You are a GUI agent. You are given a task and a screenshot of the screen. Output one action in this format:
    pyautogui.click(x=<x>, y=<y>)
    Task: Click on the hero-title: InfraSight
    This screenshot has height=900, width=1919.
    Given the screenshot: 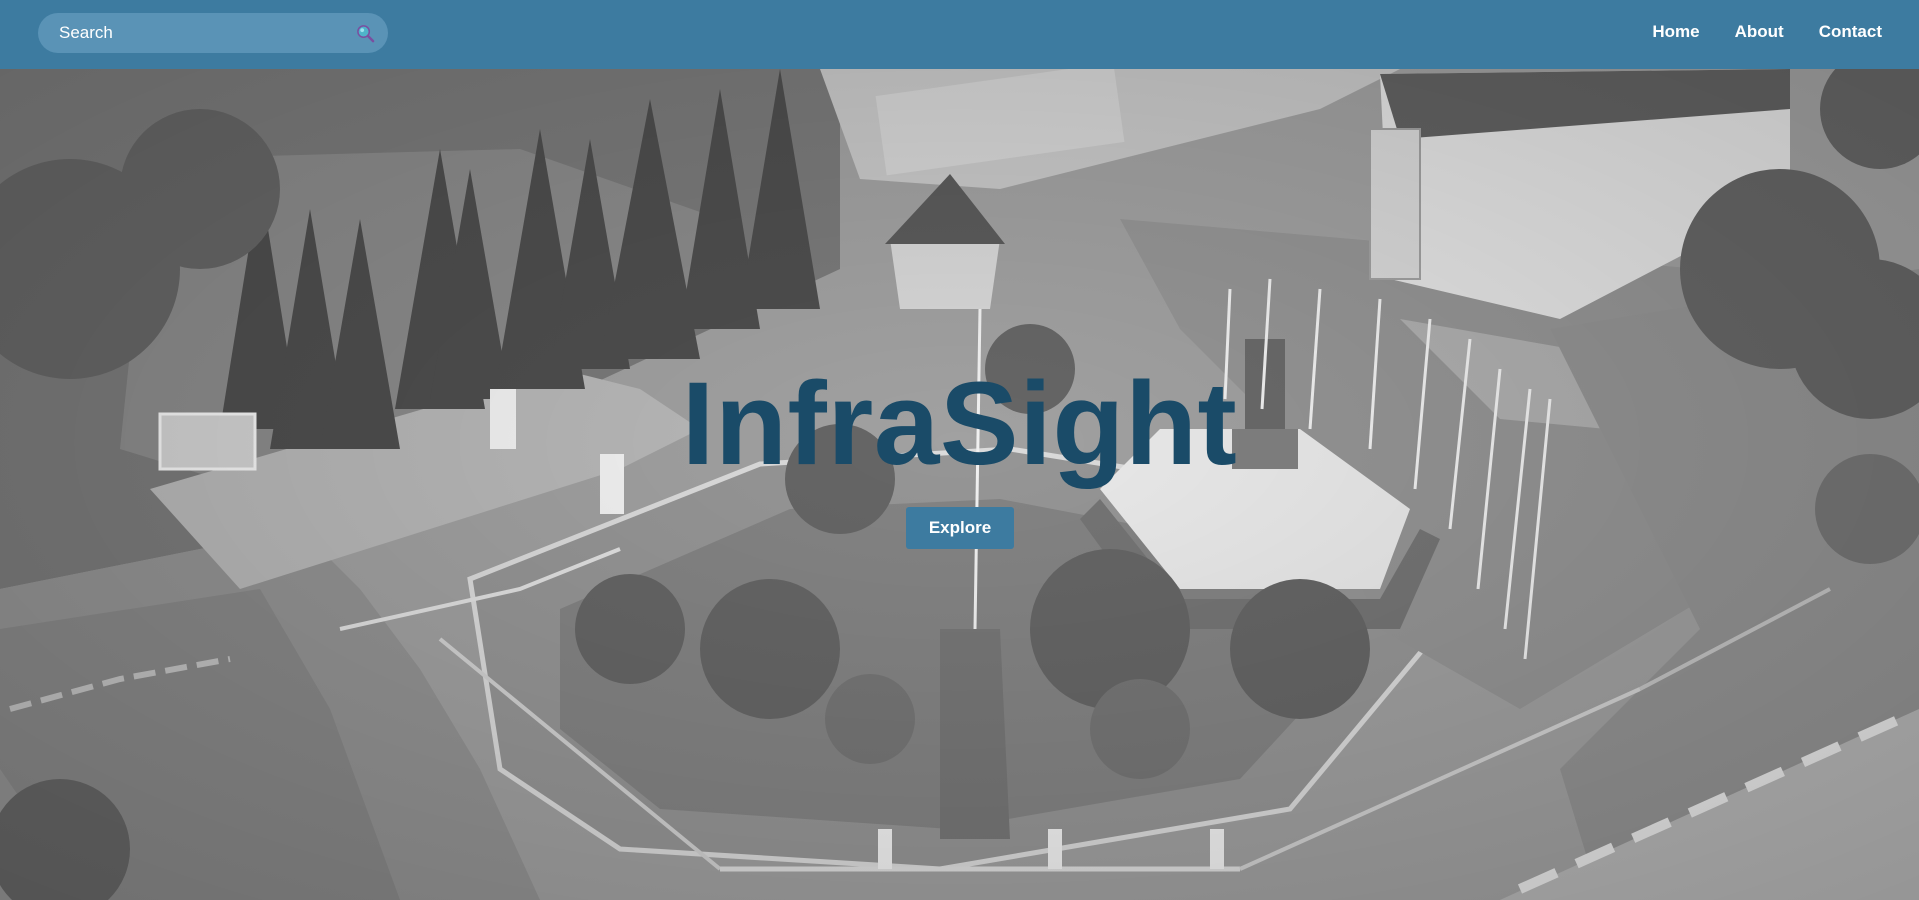 What is the action you would take?
    pyautogui.click(x=959, y=424)
    